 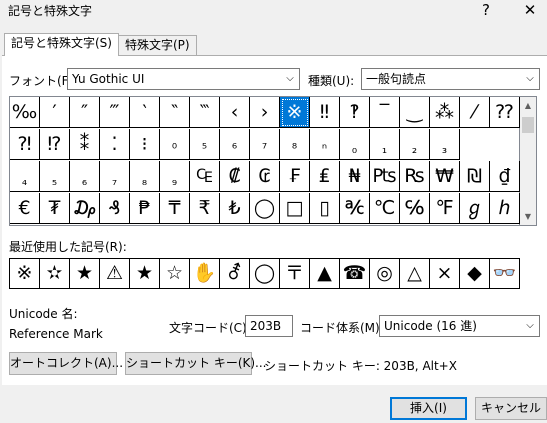 I want to click on symbol-cell: ₁, so click(x=385, y=144).